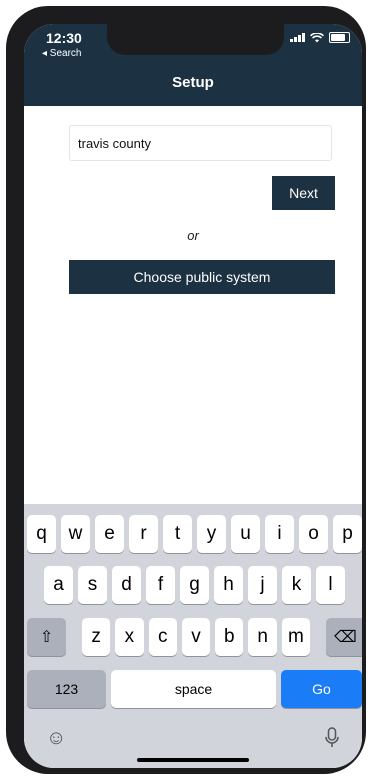 This screenshot has height=780, width=375. What do you see at coordinates (343, 637) in the screenshot?
I see `delete-key-icon: ⌫` at bounding box center [343, 637].